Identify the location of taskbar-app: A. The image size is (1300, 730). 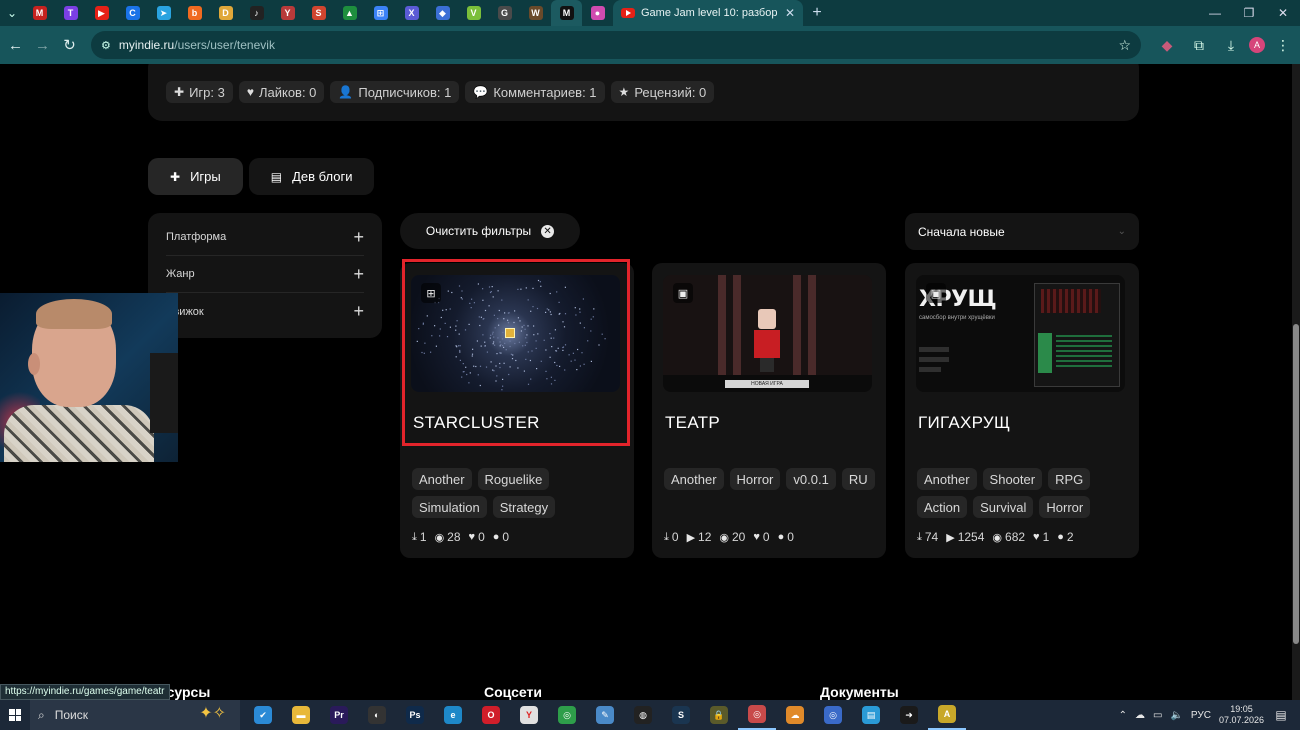
(947, 715).